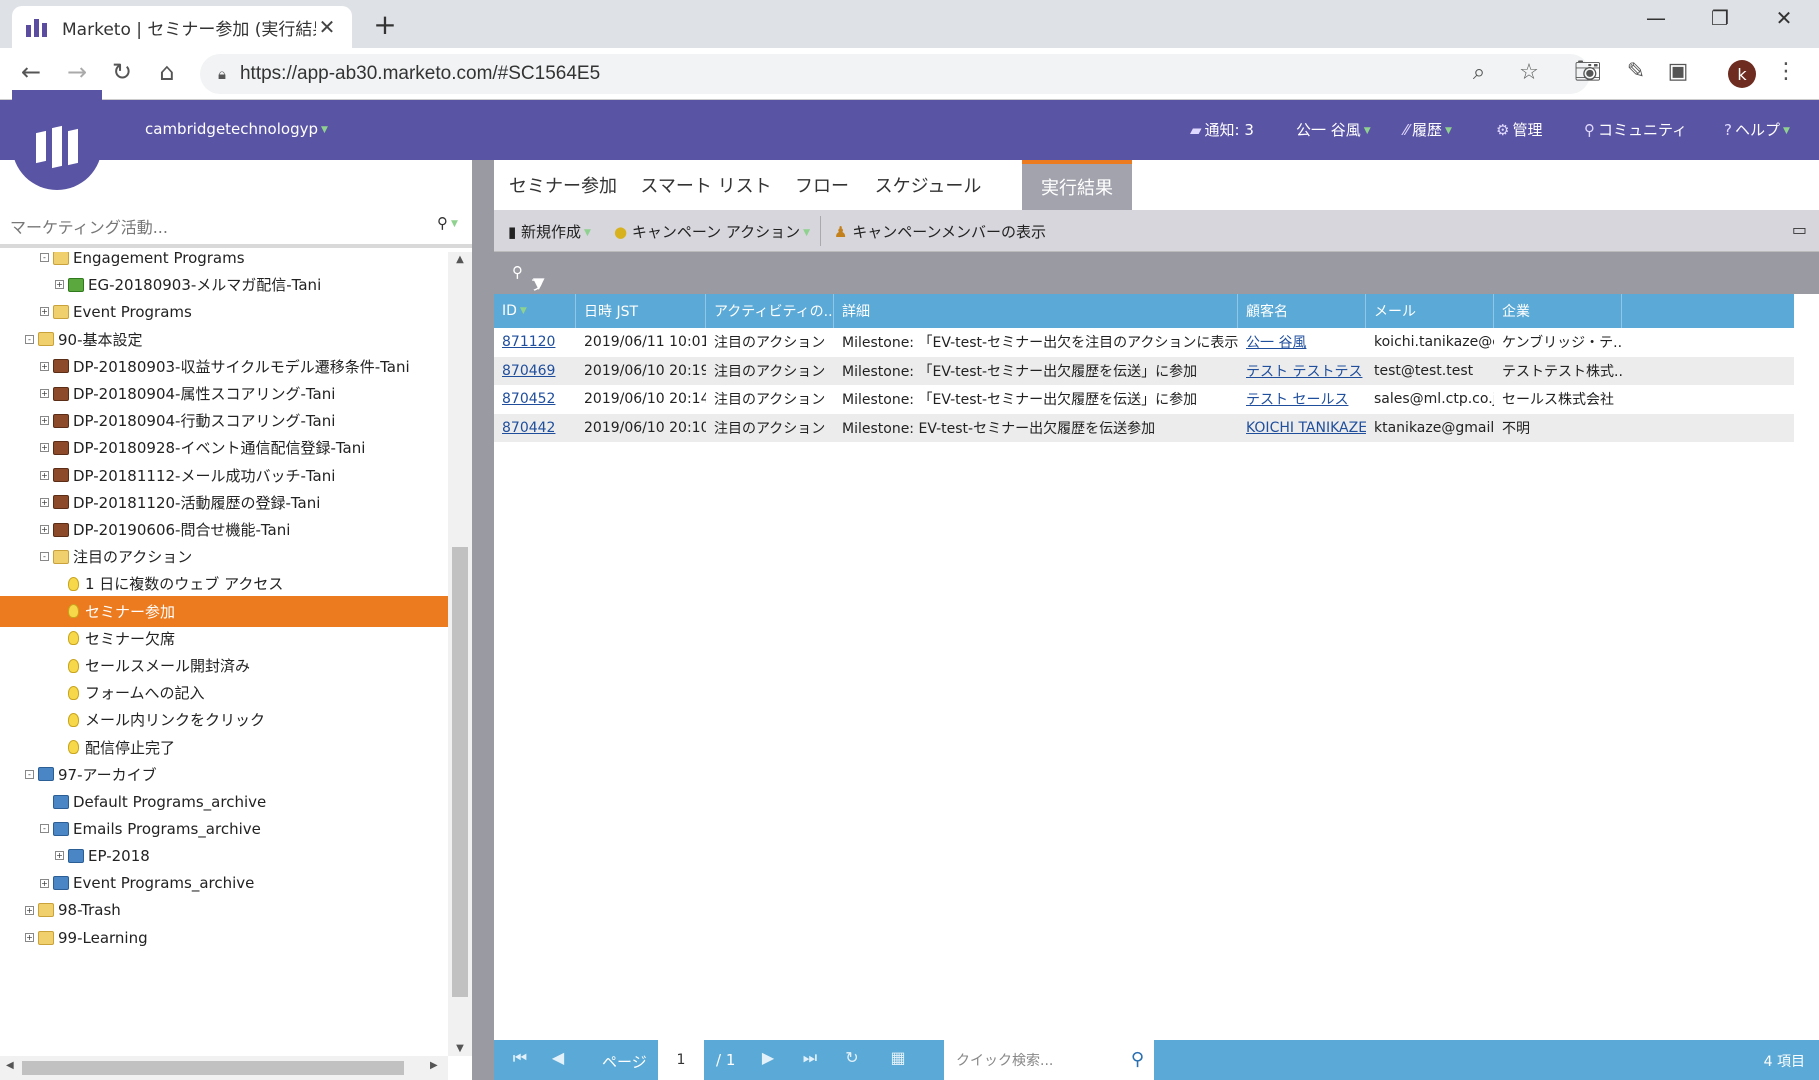 The image size is (1819, 1080). Describe the element at coordinates (1635, 129) in the screenshot. I see `community-button: ⚲ コミュニティ` at that location.